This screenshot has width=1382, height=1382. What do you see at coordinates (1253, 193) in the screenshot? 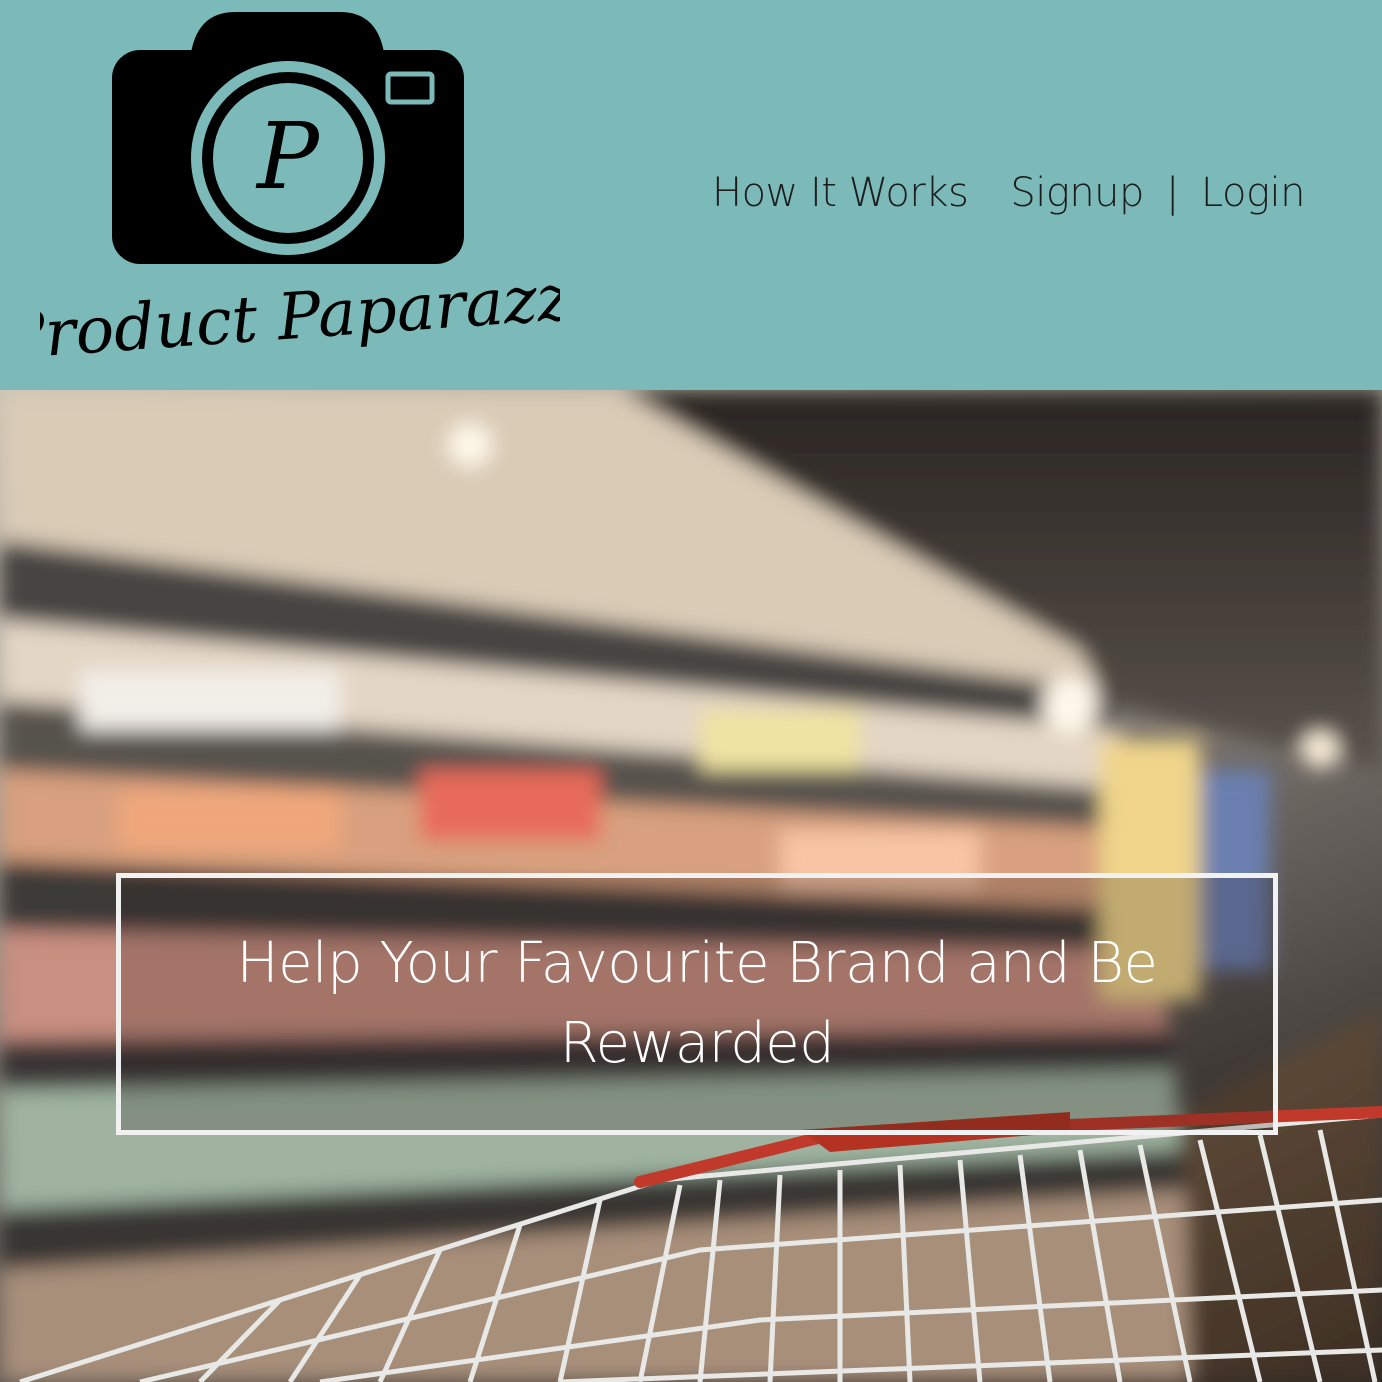
I see `nav-login: Login` at bounding box center [1253, 193].